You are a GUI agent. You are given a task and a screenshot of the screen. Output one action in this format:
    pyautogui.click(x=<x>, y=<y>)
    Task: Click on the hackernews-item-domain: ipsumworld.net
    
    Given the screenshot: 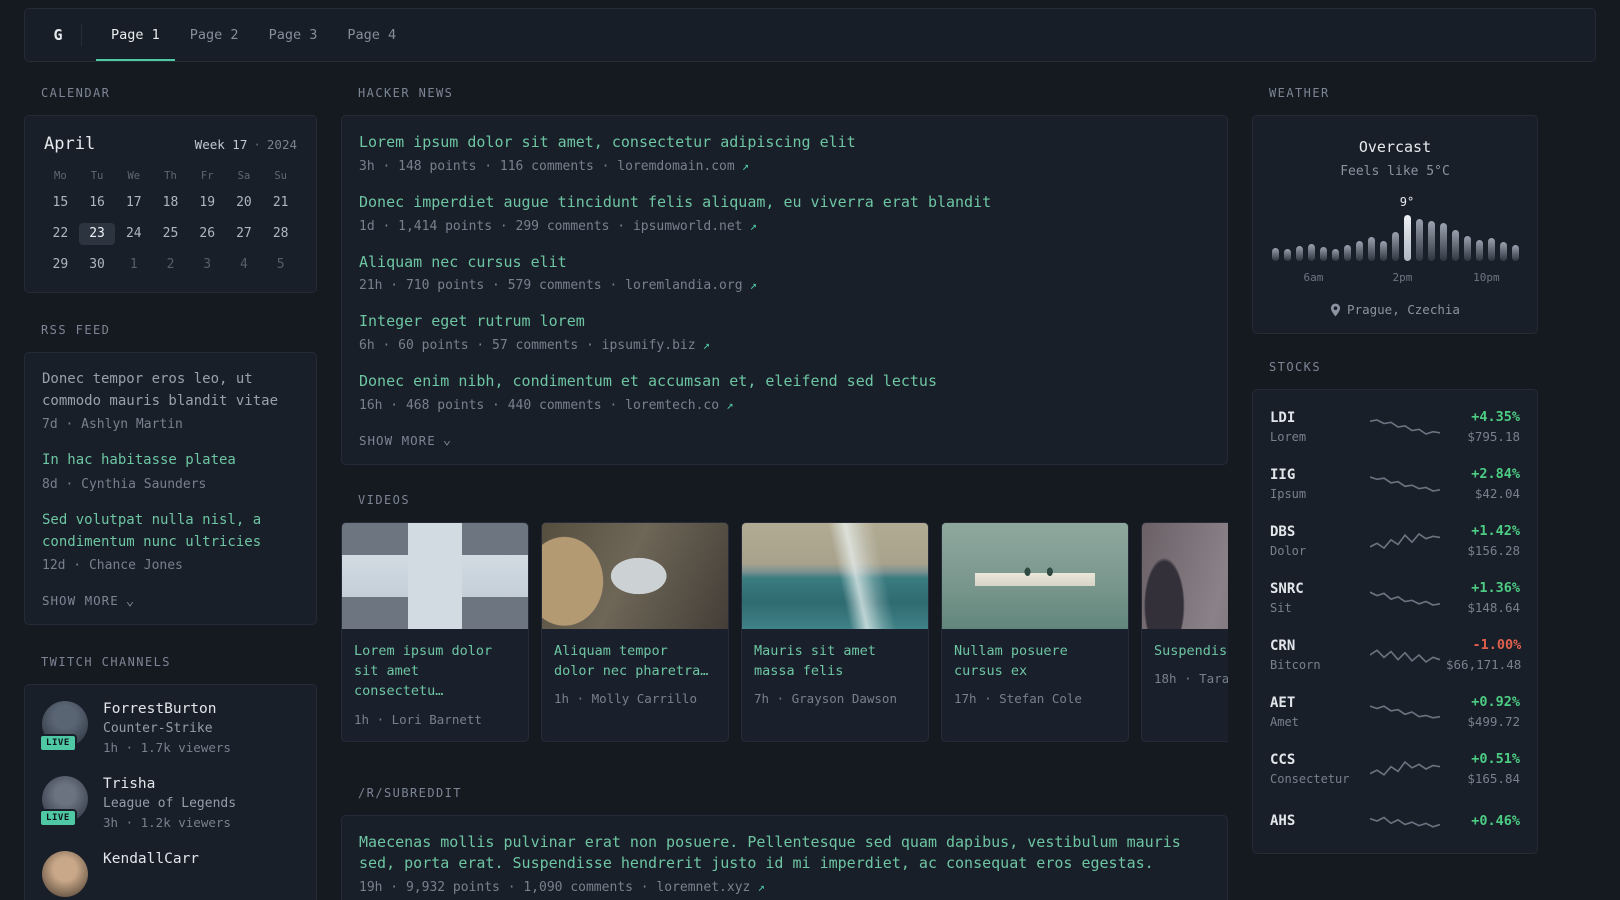 What is the action you would take?
    pyautogui.click(x=688, y=226)
    